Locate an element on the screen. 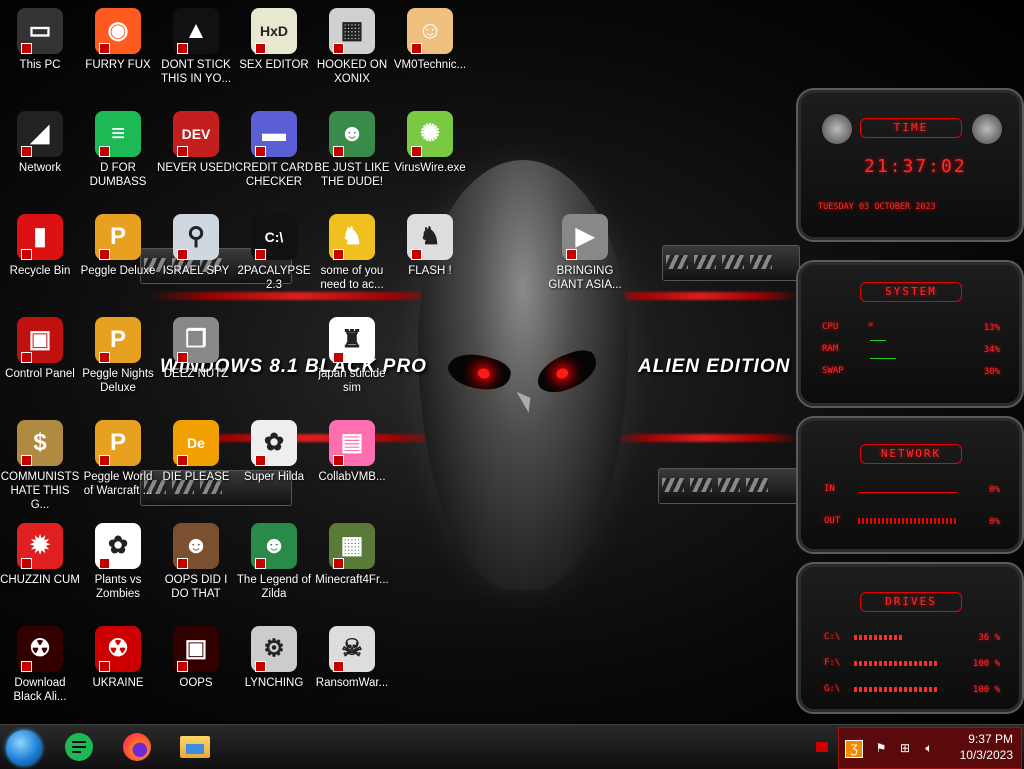  desktop-icon: ✿ Plants vs Zombies is located at coordinates (118, 562).